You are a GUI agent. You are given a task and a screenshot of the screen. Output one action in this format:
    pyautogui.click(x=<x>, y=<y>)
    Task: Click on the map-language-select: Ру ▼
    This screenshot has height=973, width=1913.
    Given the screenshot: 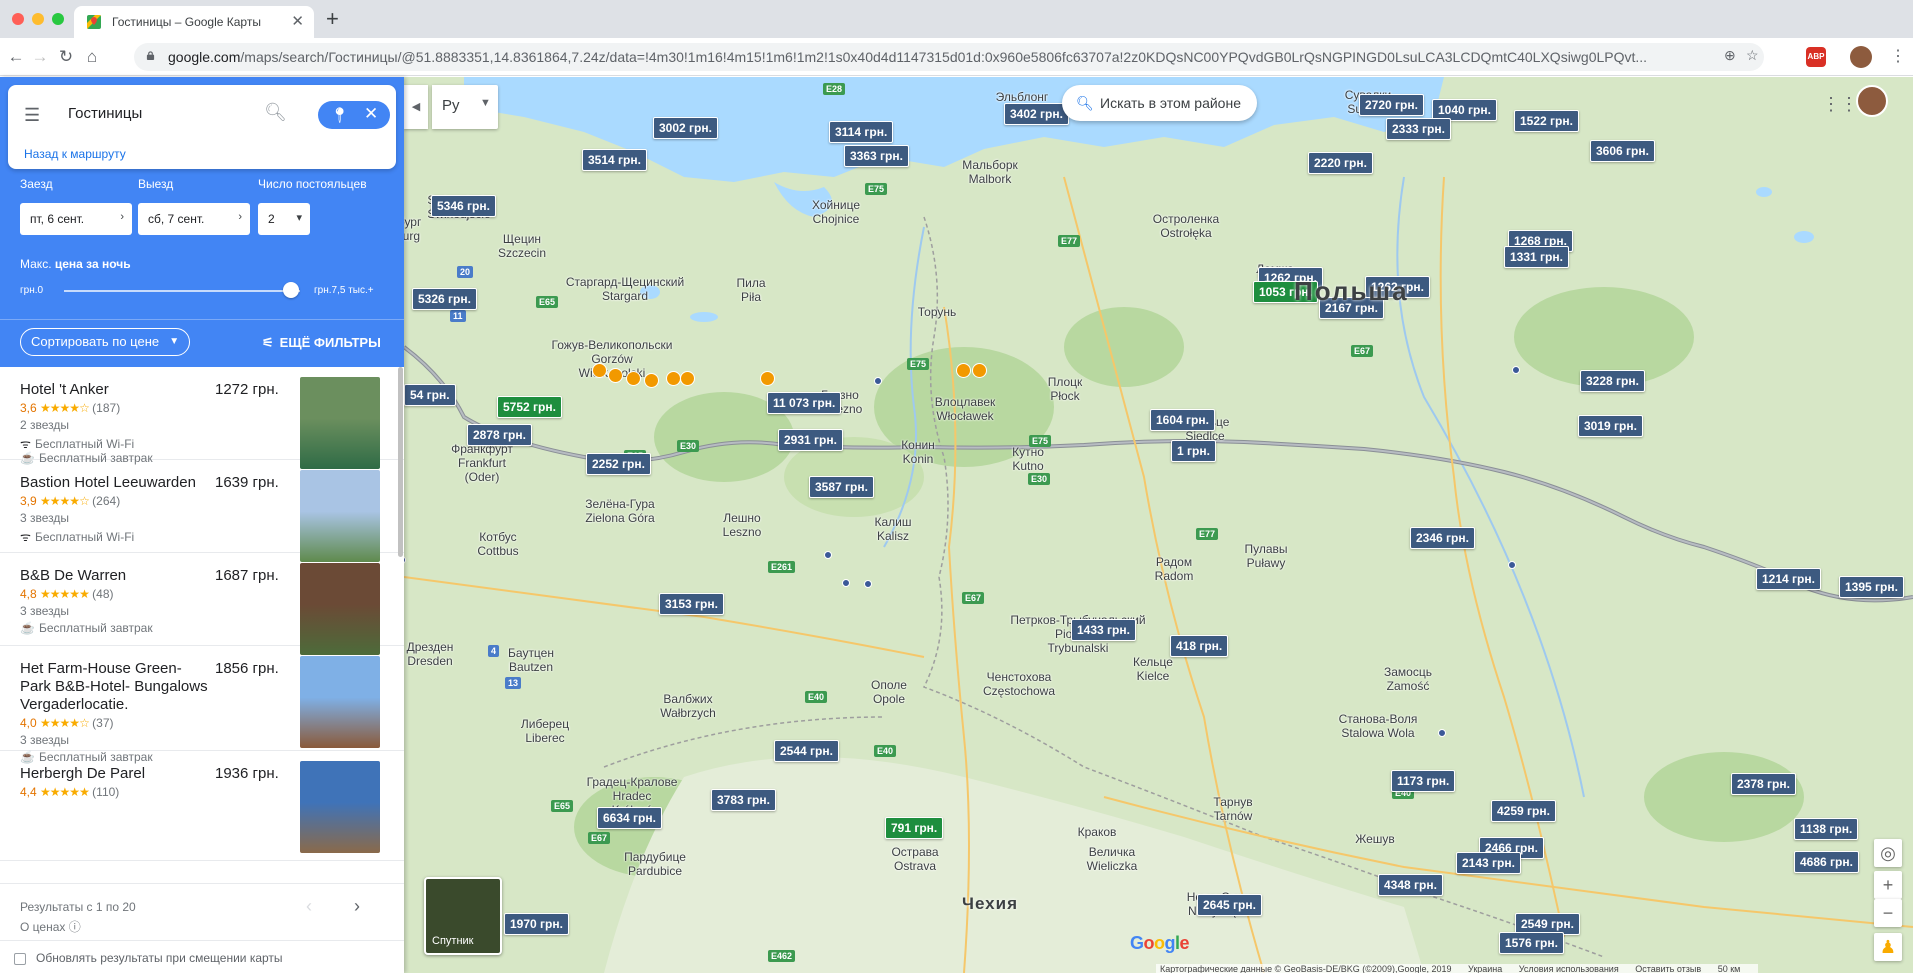 What is the action you would take?
    pyautogui.click(x=465, y=107)
    